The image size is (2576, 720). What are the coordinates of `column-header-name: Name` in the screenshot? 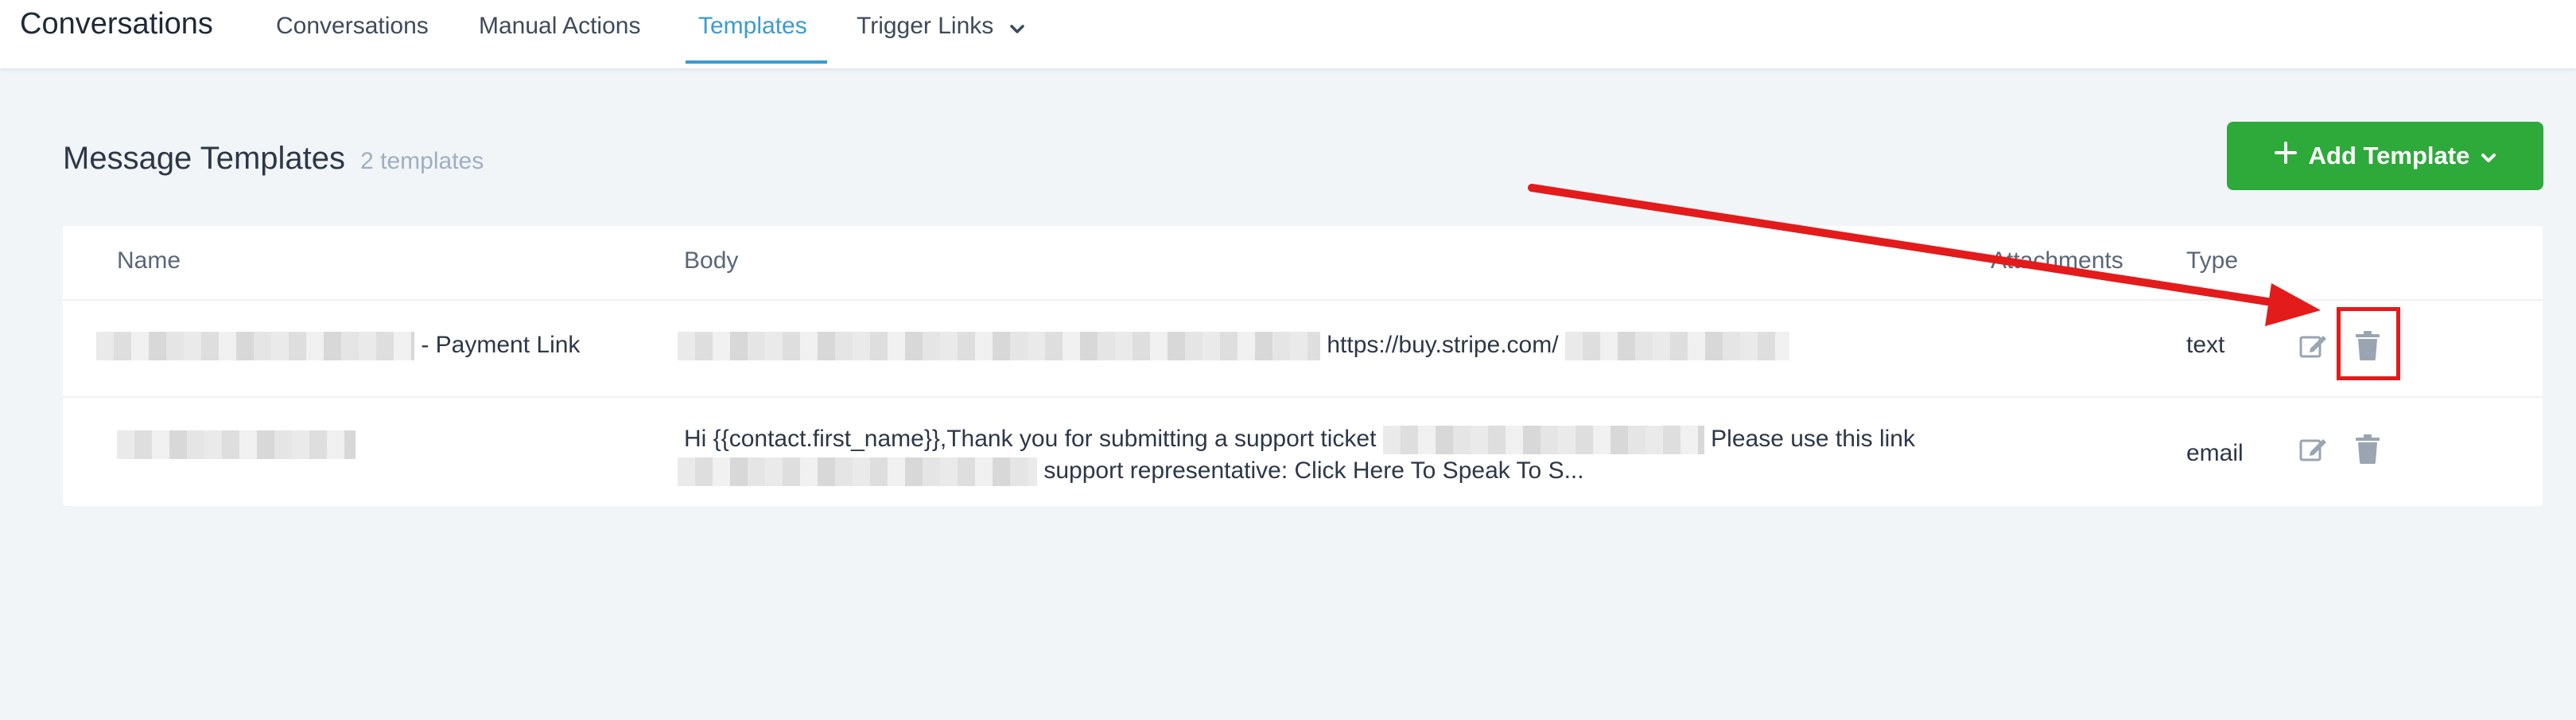 It's located at (149, 260).